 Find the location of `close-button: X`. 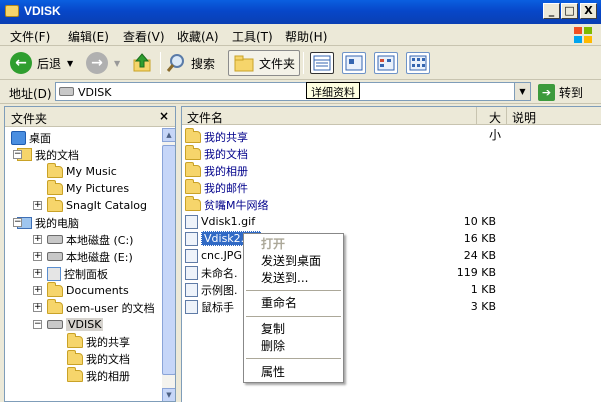

close-button: X is located at coordinates (588, 11).